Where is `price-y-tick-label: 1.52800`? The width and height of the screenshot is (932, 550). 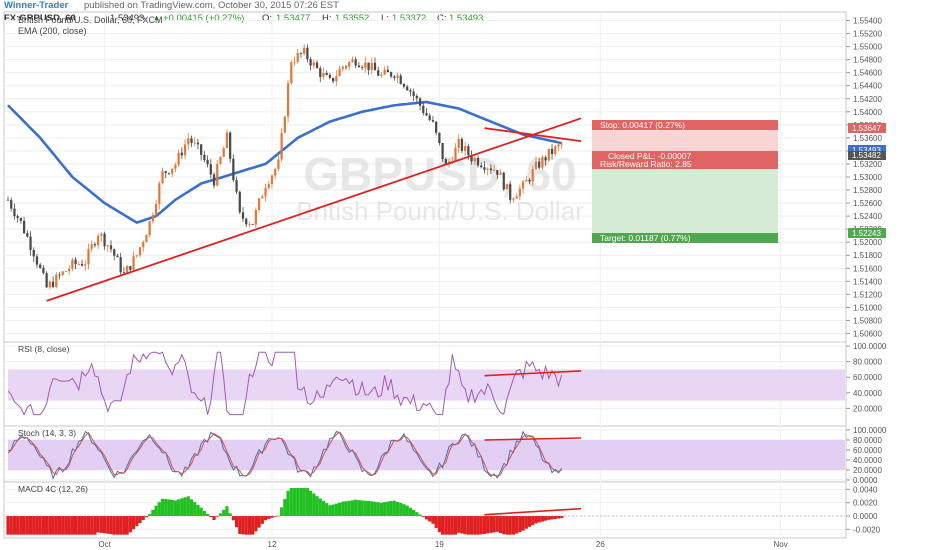
price-y-tick-label: 1.52800 is located at coordinates (867, 190).